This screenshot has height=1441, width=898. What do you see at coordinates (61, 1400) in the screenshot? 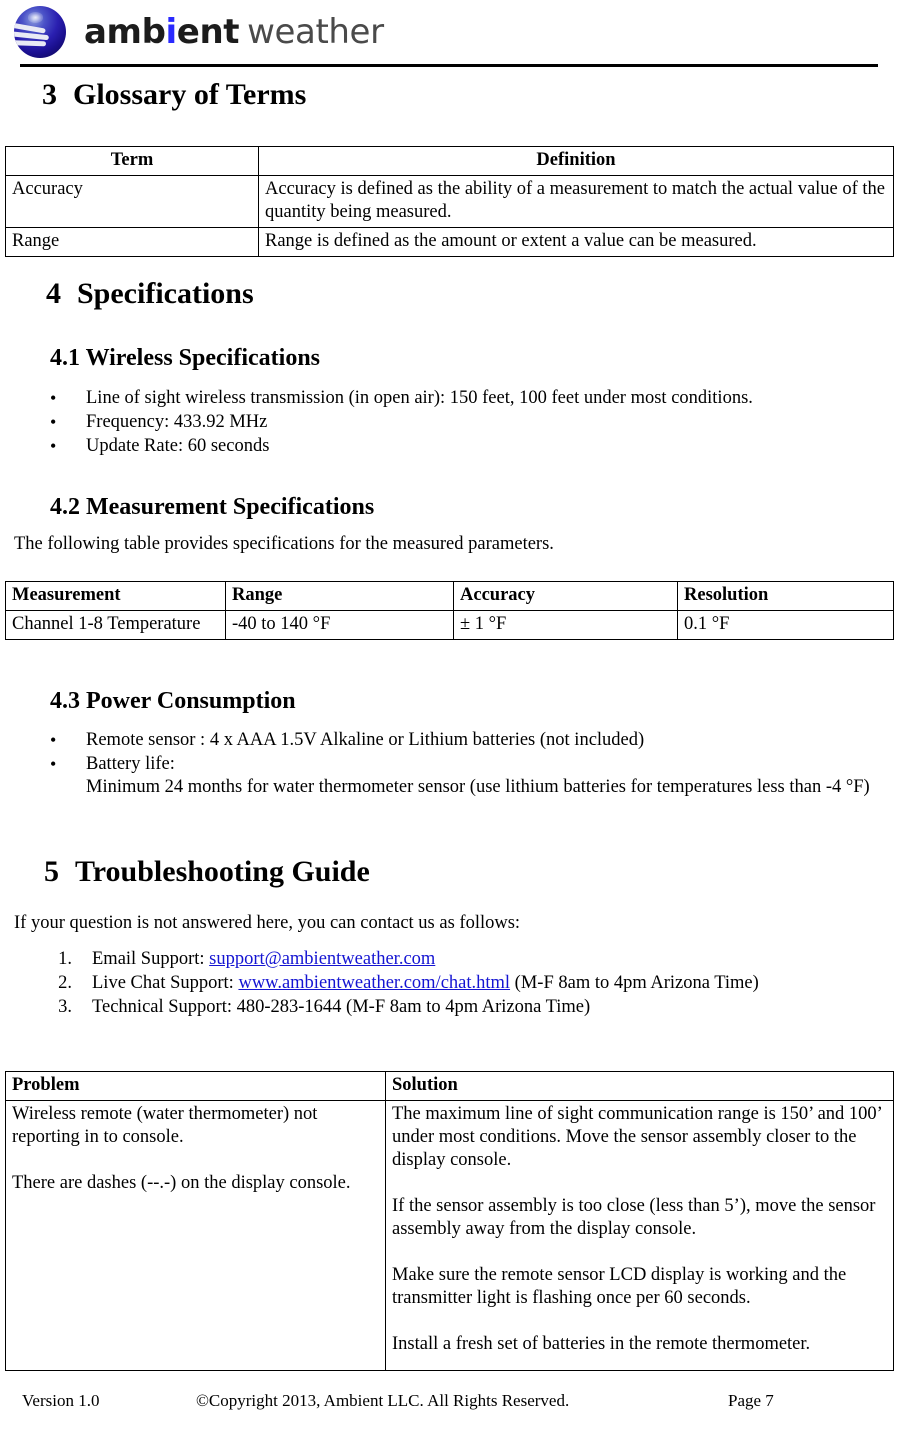
I see `footer-version: Version 1.0` at bounding box center [61, 1400].